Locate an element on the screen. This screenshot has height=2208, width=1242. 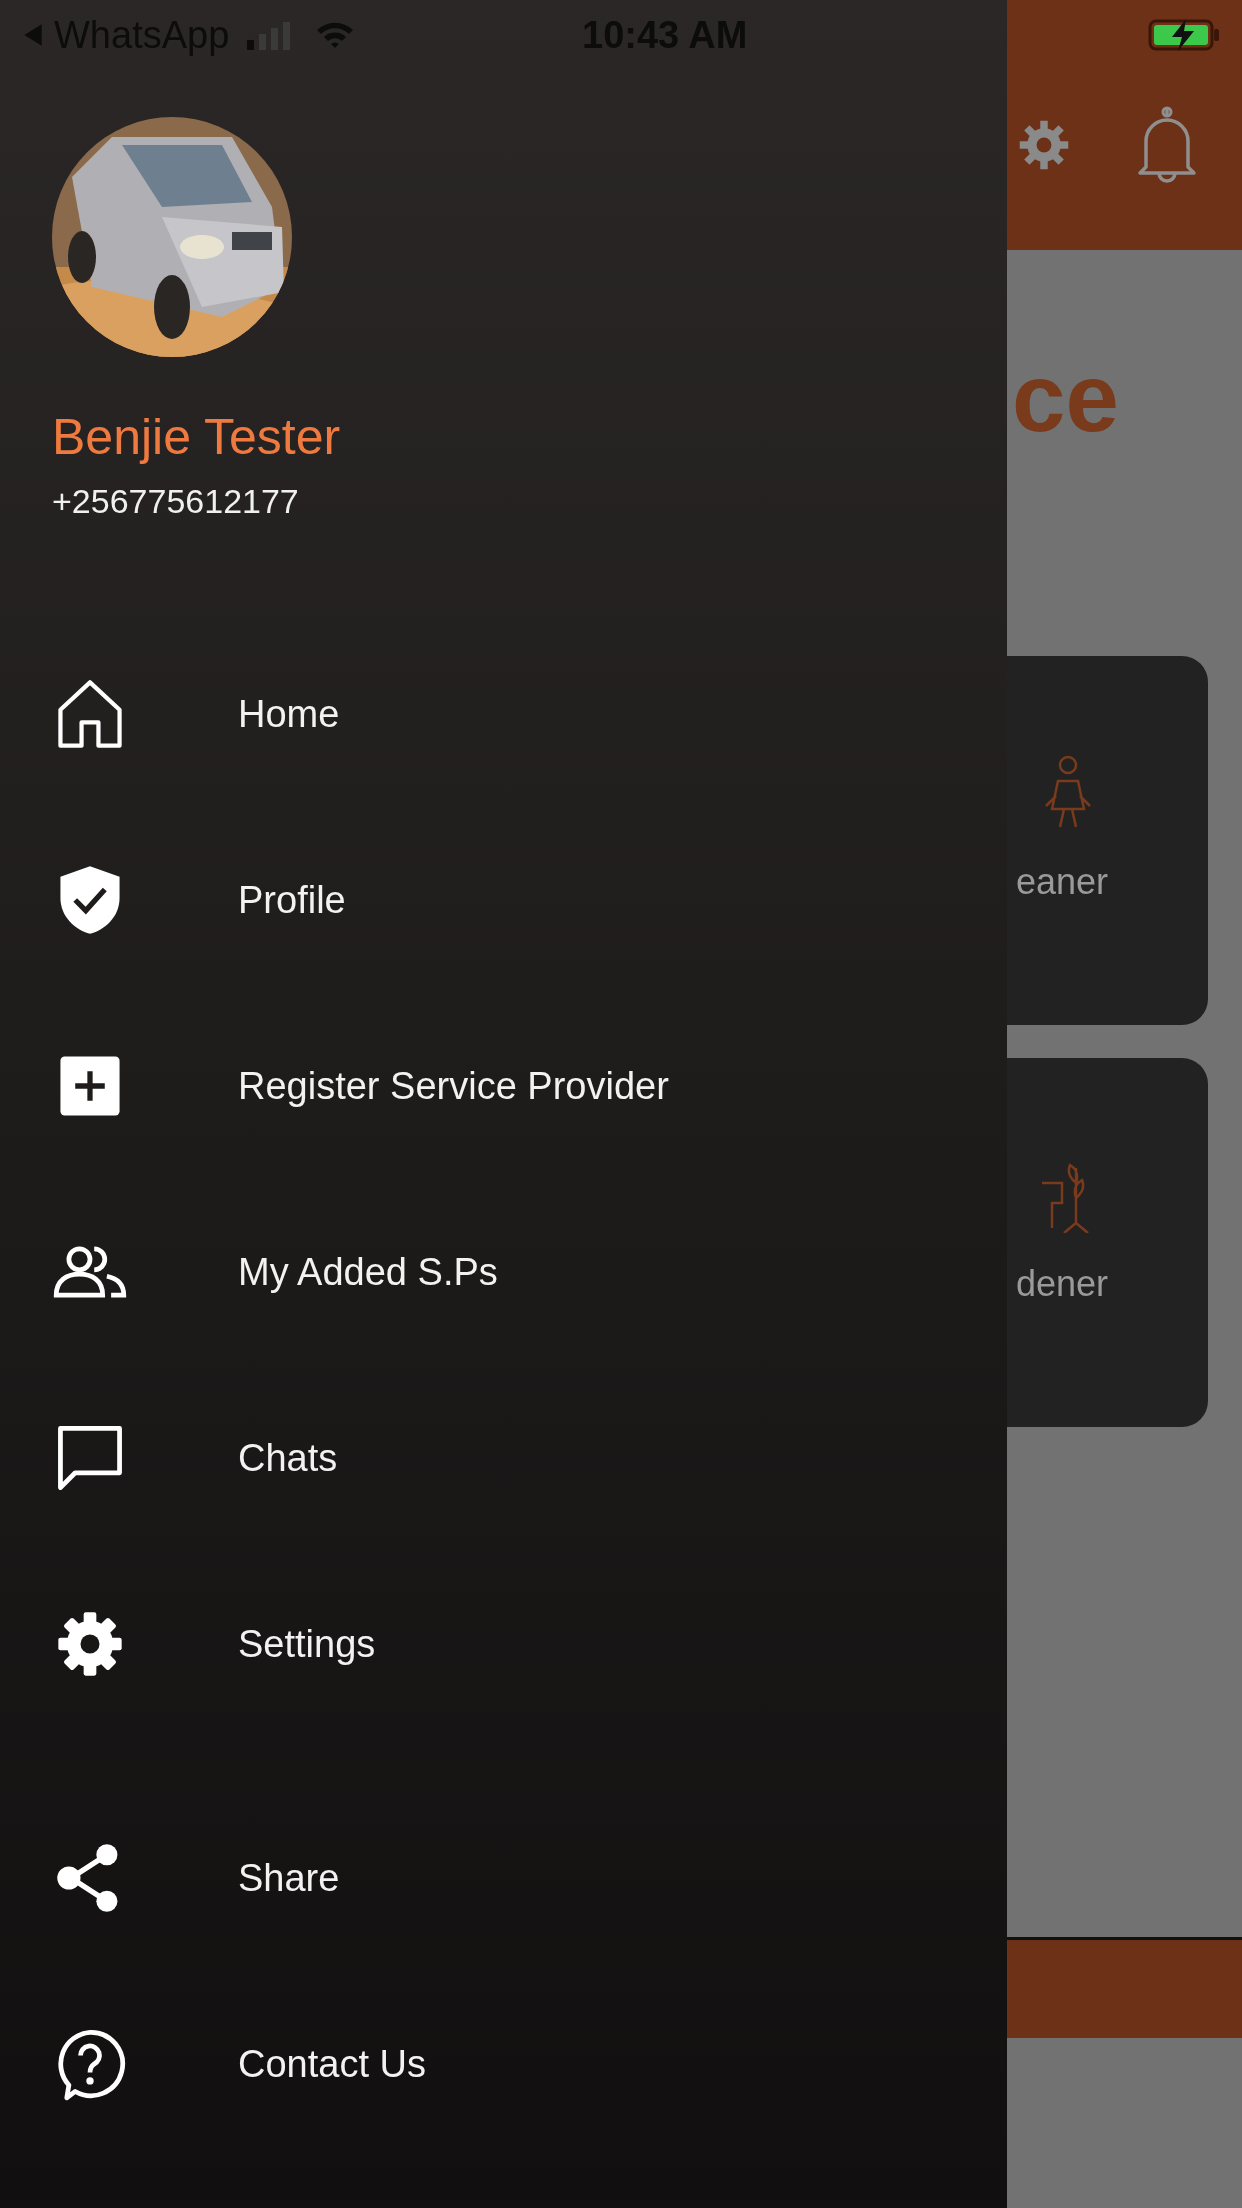
menu-item: Contact Us is located at coordinates (529, 2064).